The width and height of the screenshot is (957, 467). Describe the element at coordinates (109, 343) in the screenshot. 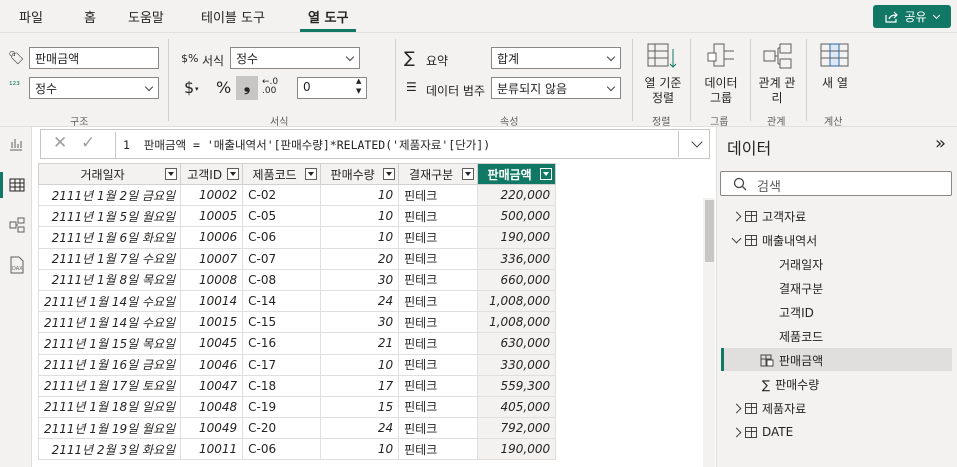

I see `table-cell: 2111년 1월 15일 목요일` at that location.